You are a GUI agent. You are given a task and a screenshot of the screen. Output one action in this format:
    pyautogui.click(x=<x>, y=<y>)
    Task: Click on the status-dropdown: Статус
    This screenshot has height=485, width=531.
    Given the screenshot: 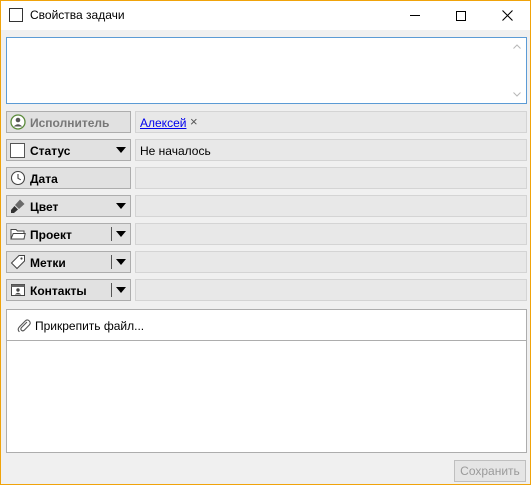 What is the action you would take?
    pyautogui.click(x=68, y=150)
    